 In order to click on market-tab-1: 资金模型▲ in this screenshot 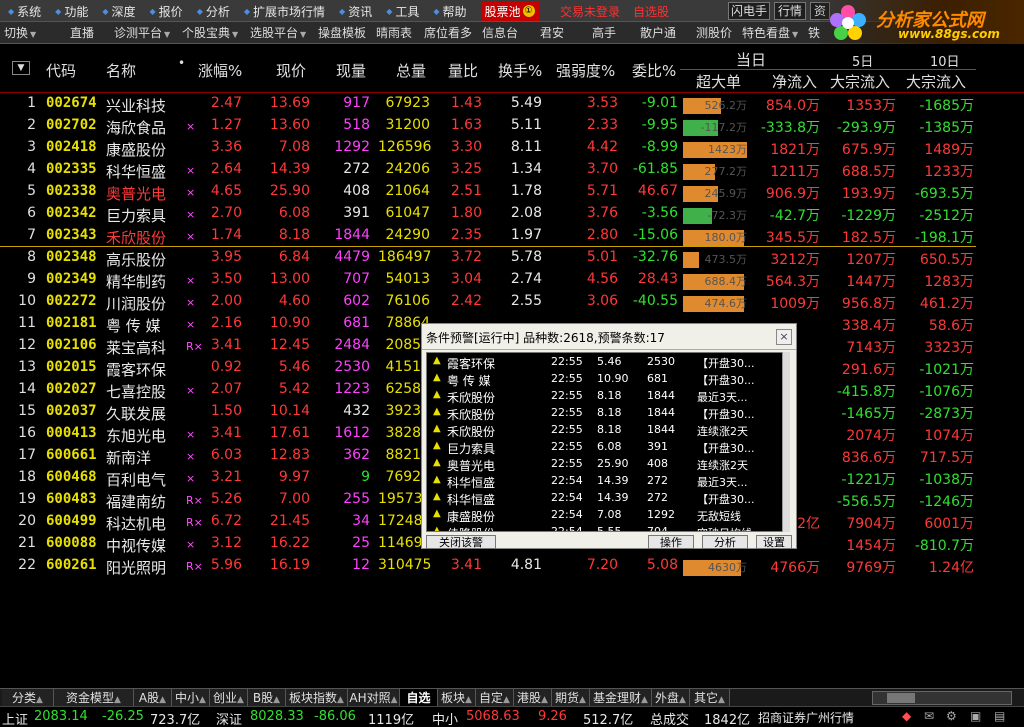, I will do `click(94, 698)`.